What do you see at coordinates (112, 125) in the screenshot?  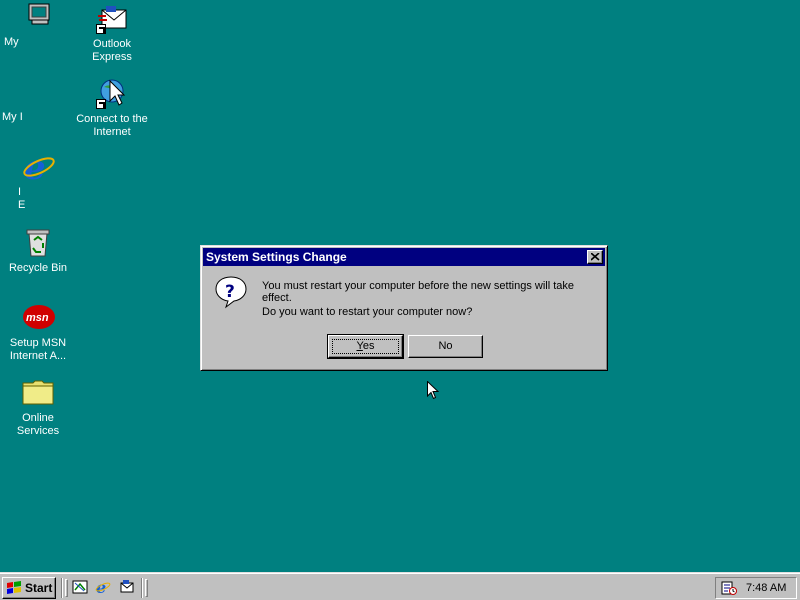 I see `desktop-icon-label: Connect to the Internet` at bounding box center [112, 125].